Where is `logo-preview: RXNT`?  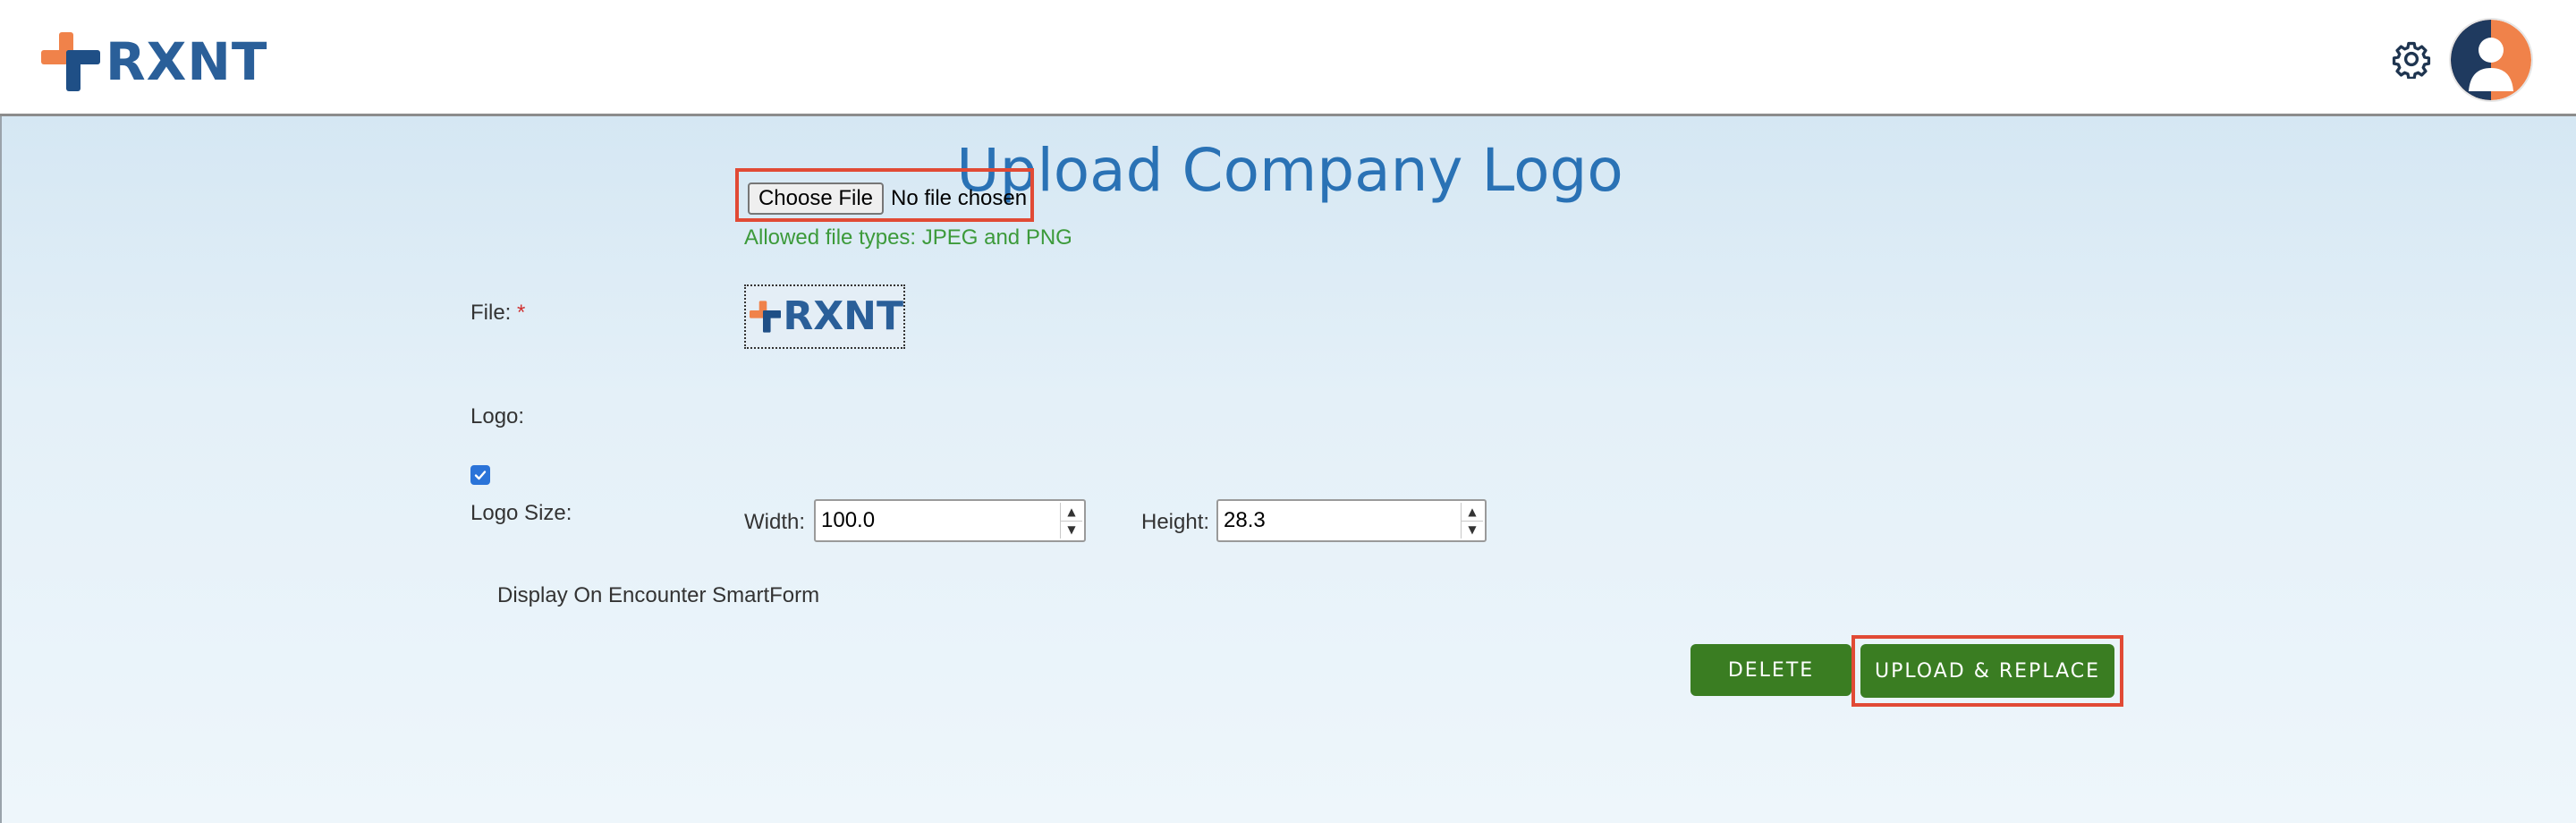 logo-preview: RXNT is located at coordinates (824, 316).